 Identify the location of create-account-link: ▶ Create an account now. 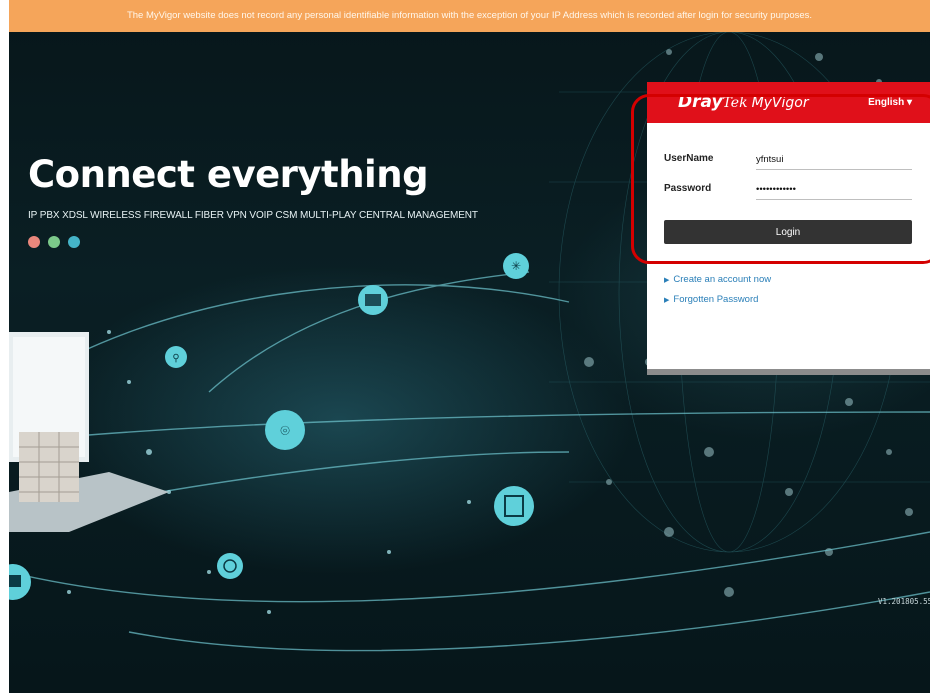
(717, 279).